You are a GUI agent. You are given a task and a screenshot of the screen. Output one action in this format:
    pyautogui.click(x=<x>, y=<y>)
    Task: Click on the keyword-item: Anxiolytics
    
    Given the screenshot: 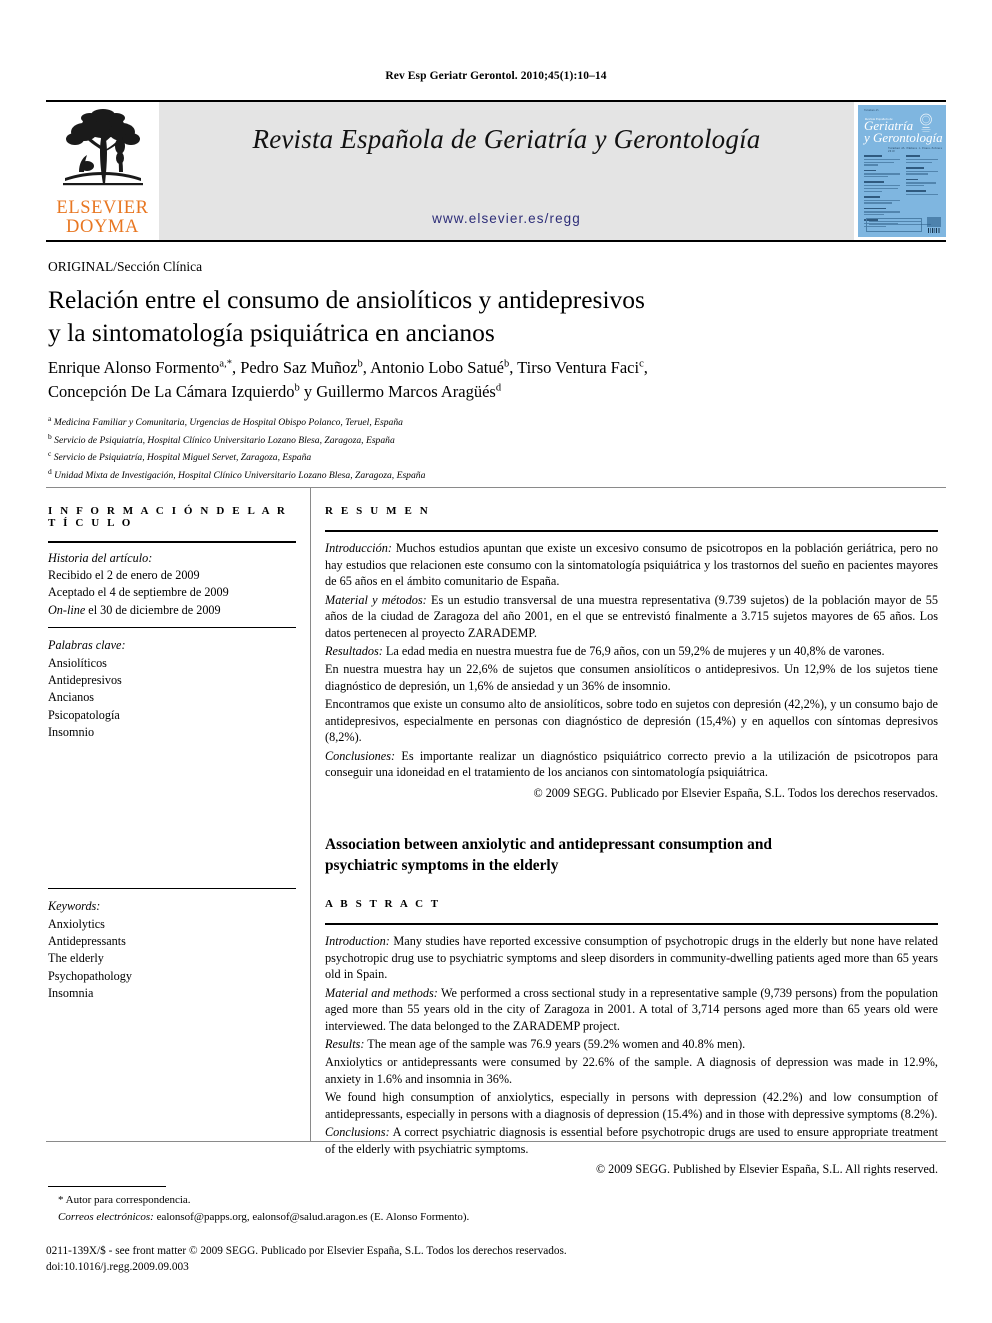 What is the action you would take?
    pyautogui.click(x=76, y=923)
    